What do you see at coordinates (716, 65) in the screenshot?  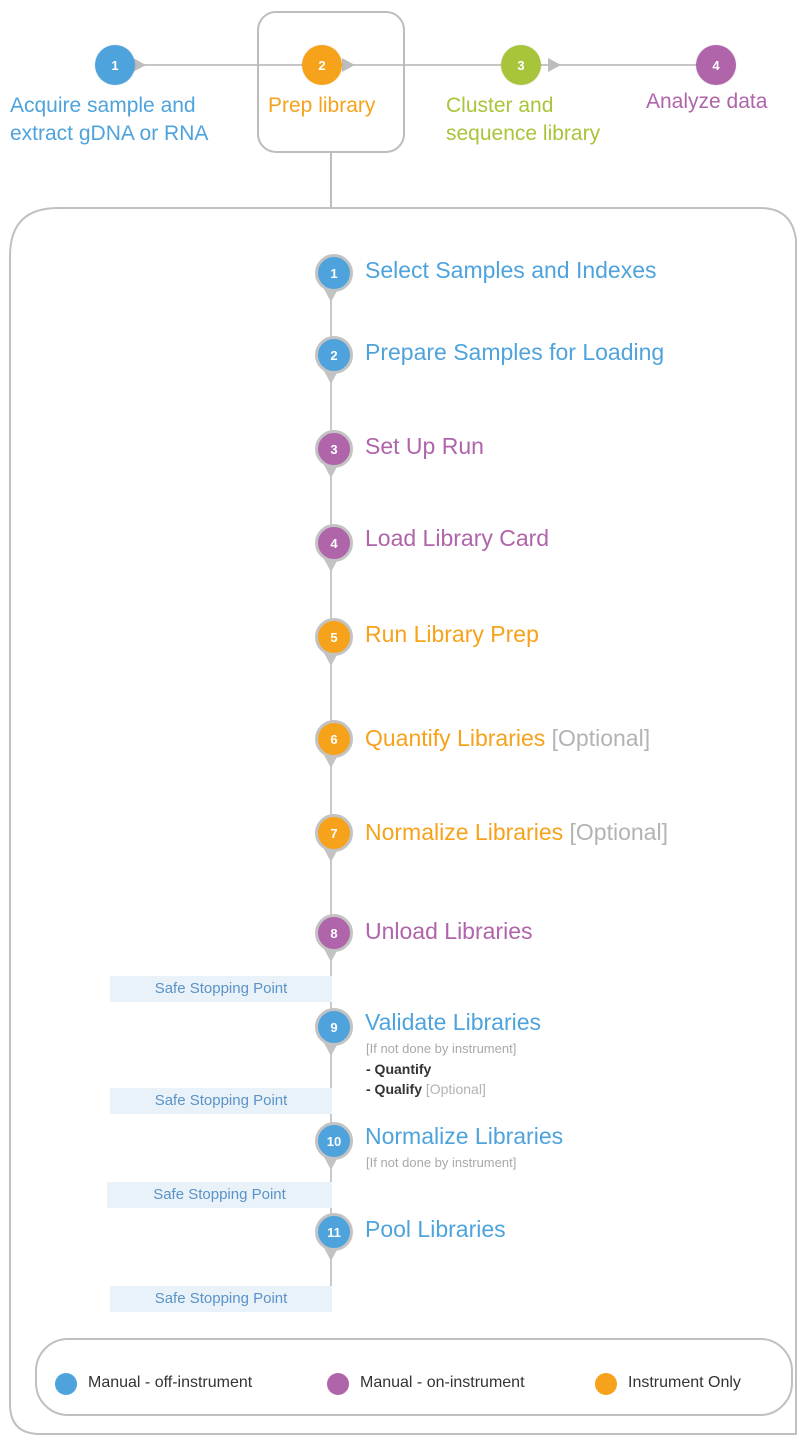 I see `top-step-4-node: 4` at bounding box center [716, 65].